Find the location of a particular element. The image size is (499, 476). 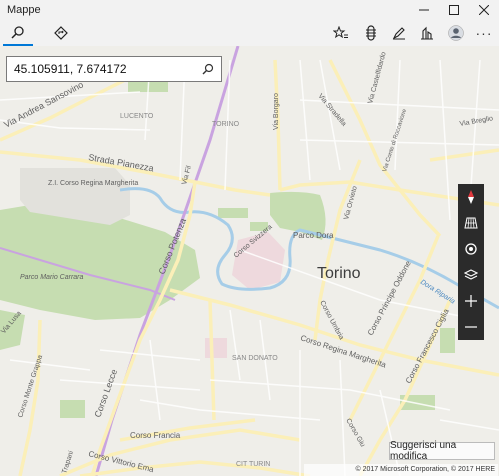

search-tab is located at coordinates (18, 33).